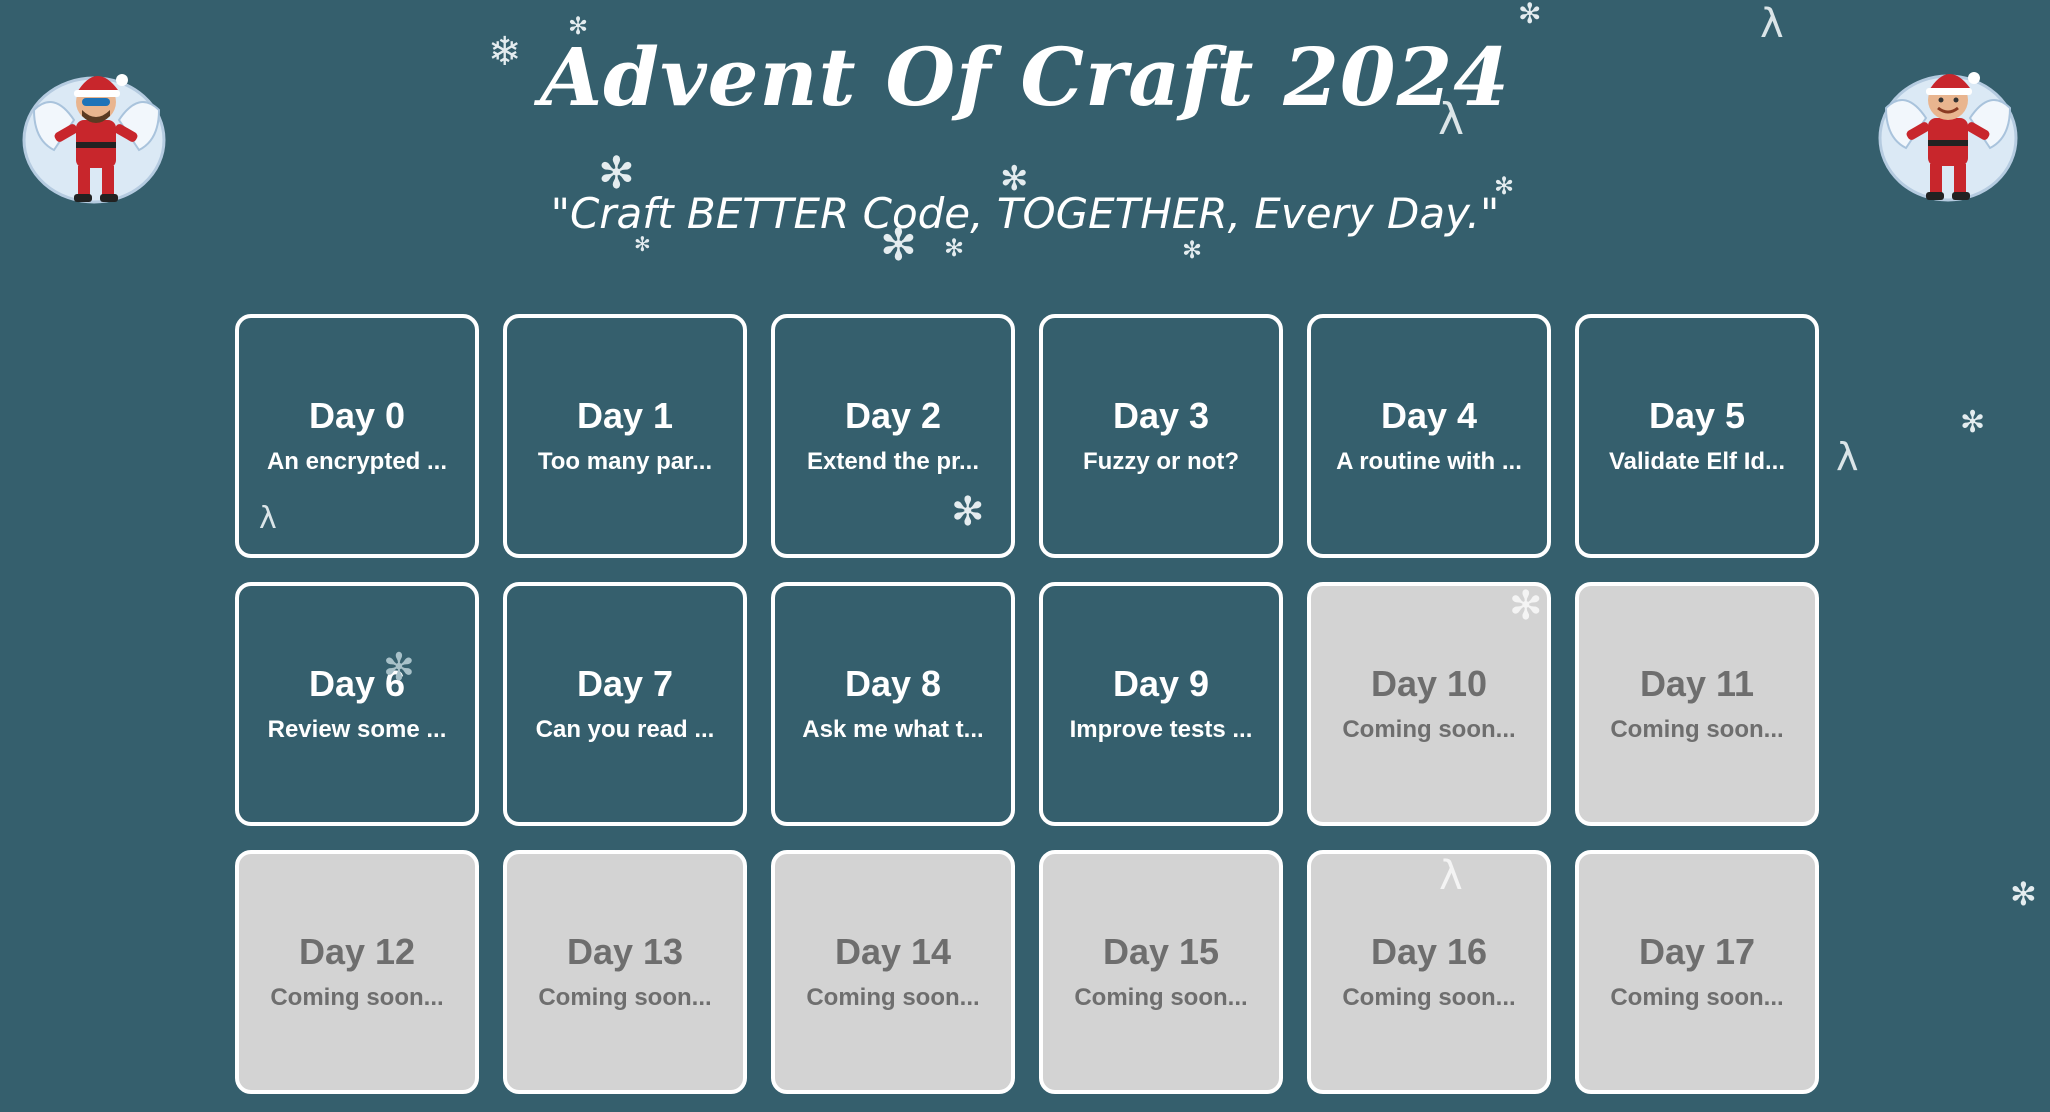  Describe the element at coordinates (1429, 415) in the screenshot. I see `day-title: Day 4` at that location.